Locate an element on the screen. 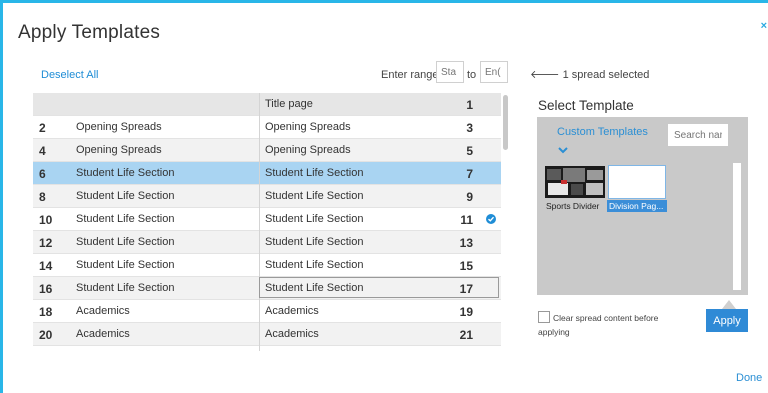 The image size is (768, 393). template-thumbnail-sports-divider is located at coordinates (575, 182).